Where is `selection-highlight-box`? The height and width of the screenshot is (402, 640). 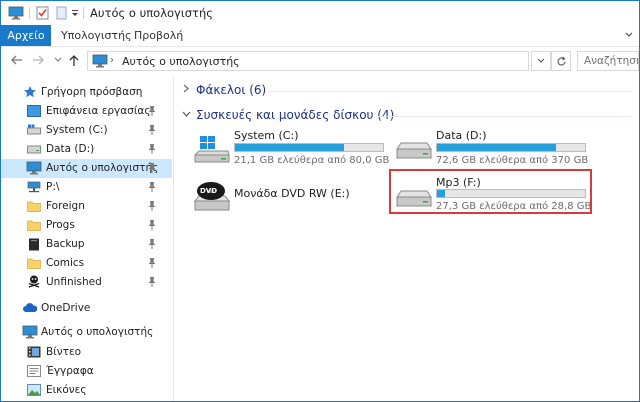
selection-highlight-box is located at coordinates (490, 191).